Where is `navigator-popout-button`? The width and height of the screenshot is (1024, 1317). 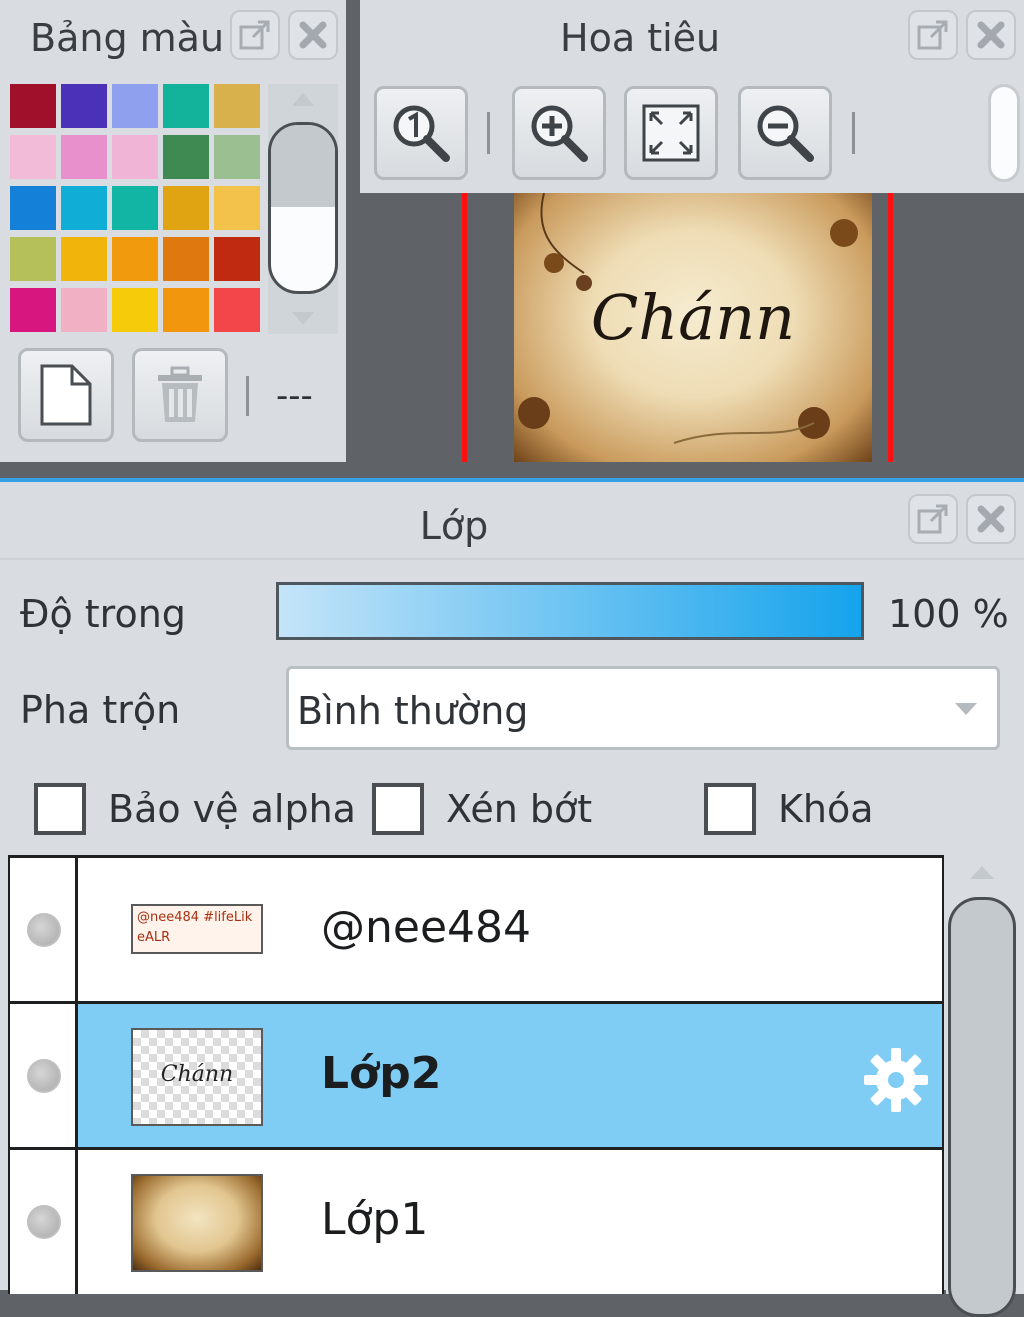
navigator-popout-button is located at coordinates (933, 35).